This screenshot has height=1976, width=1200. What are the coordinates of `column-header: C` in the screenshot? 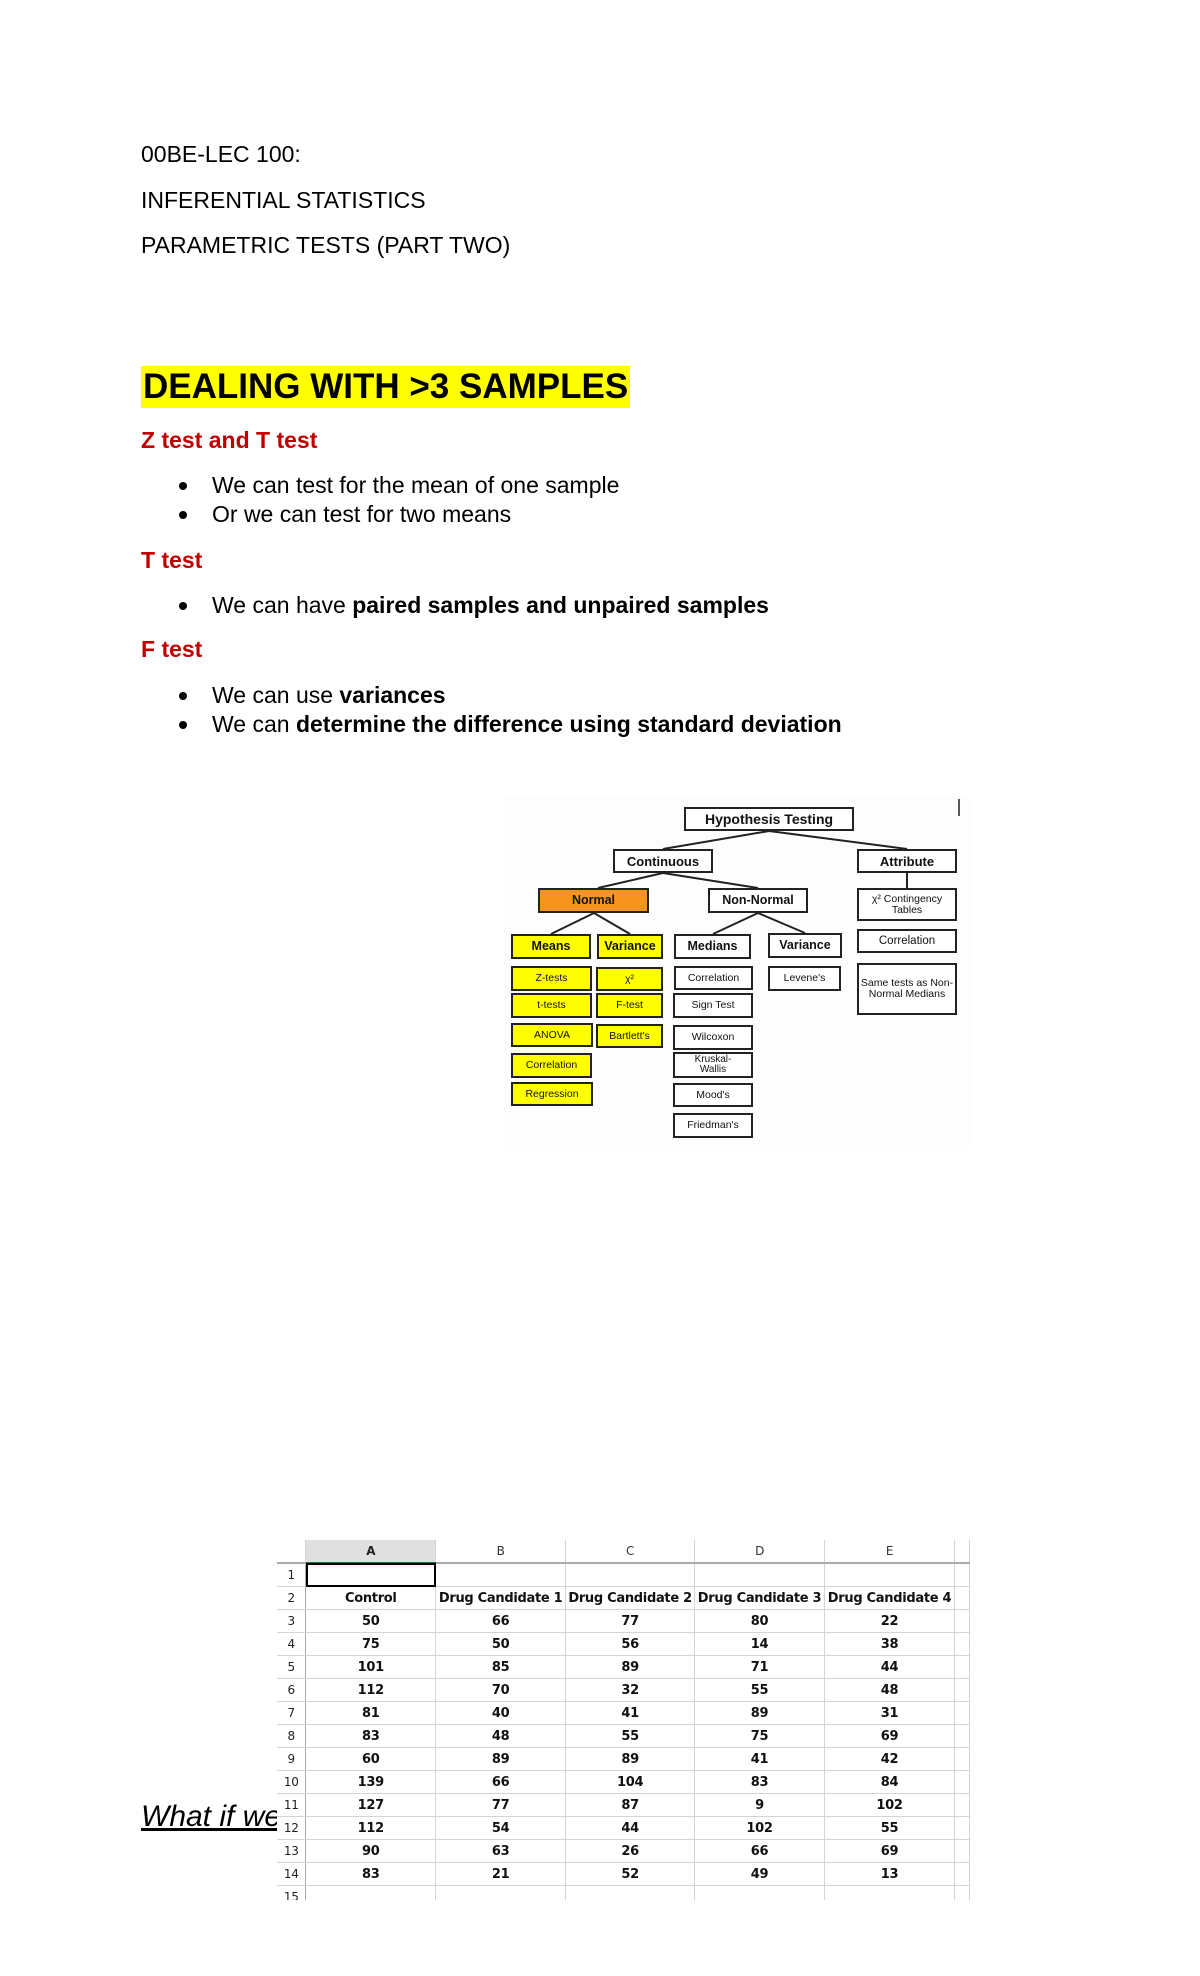 It's located at (630, 1552).